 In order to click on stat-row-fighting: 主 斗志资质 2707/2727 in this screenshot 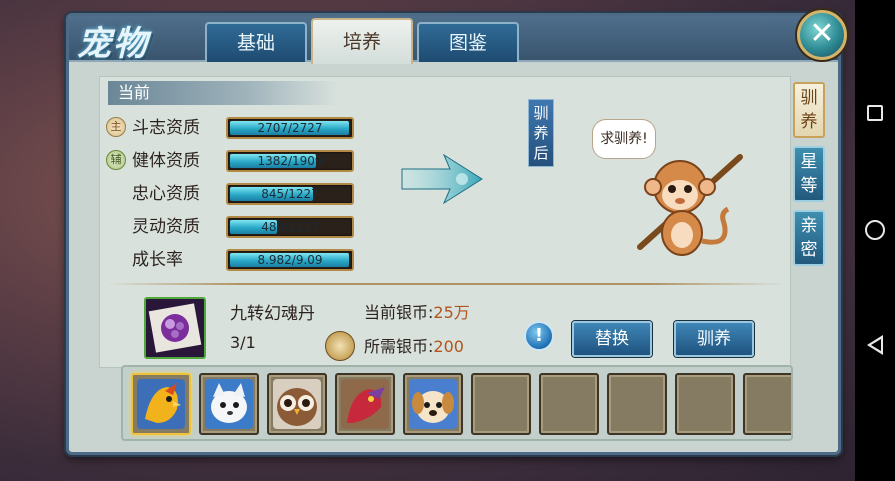, I will do `click(236, 128)`.